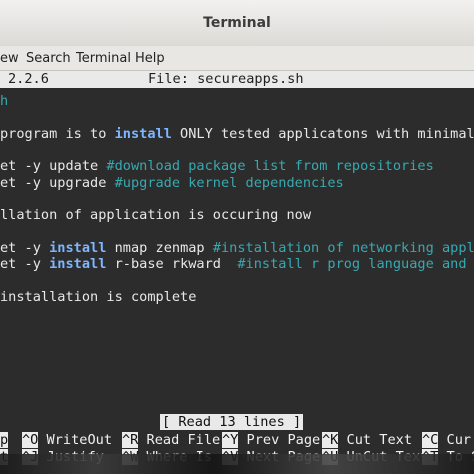 The image size is (474, 474). Describe the element at coordinates (150, 58) in the screenshot. I see `menu-help: Help` at that location.